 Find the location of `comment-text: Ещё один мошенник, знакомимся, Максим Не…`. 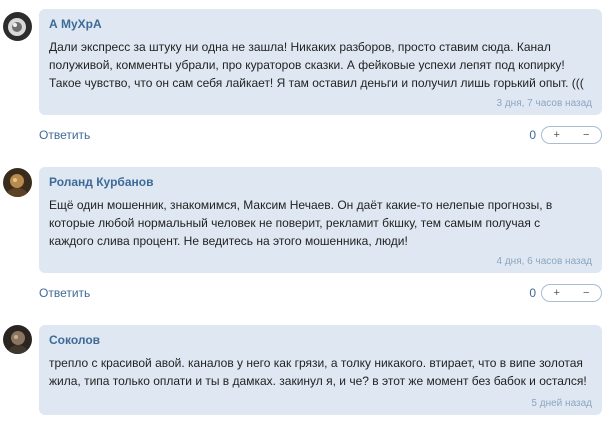

comment-text: Ещё один мошенник, знакомимся, Максим Не… is located at coordinates (301, 223).